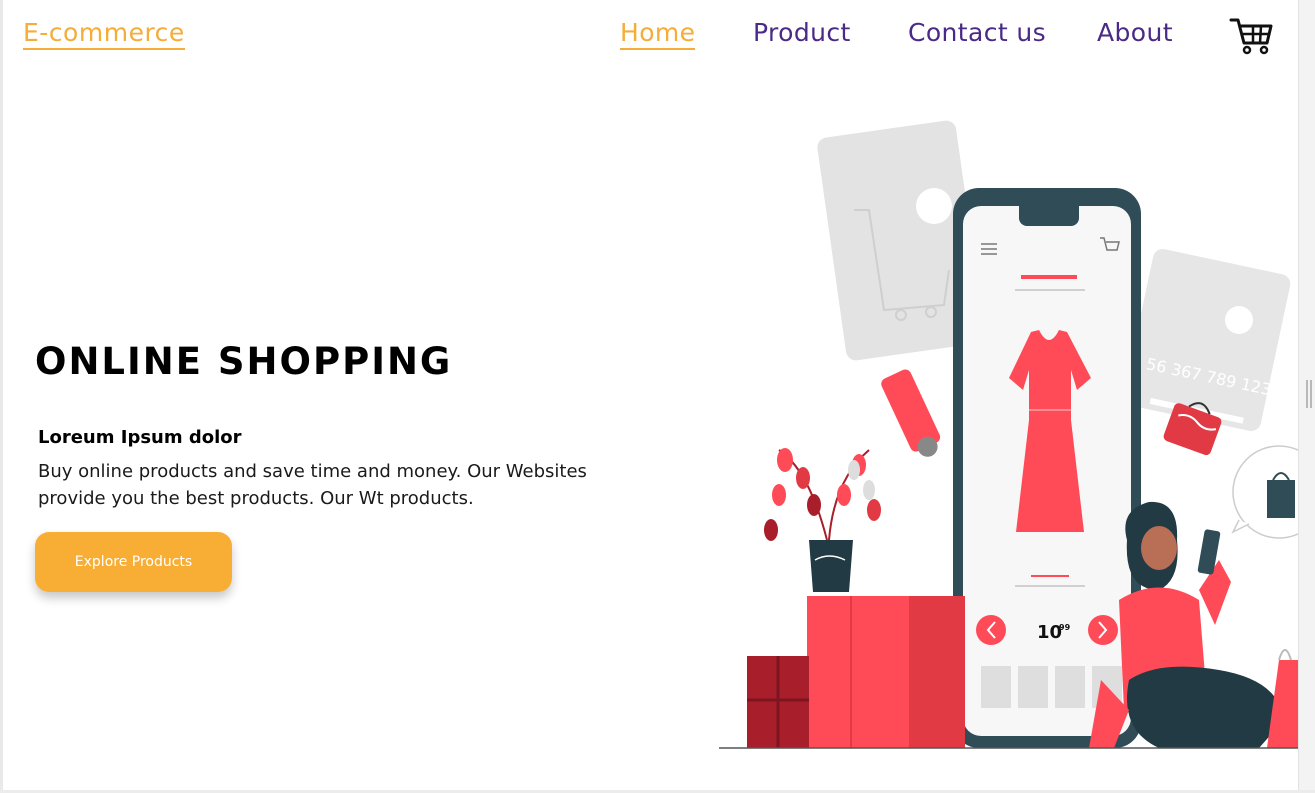  What do you see at coordinates (1047, 468) in the screenshot?
I see `phone-mockup: 10 99` at bounding box center [1047, 468].